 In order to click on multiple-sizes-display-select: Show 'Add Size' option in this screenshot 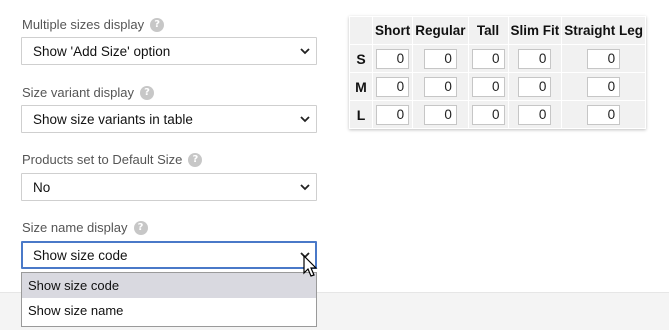, I will do `click(169, 51)`.